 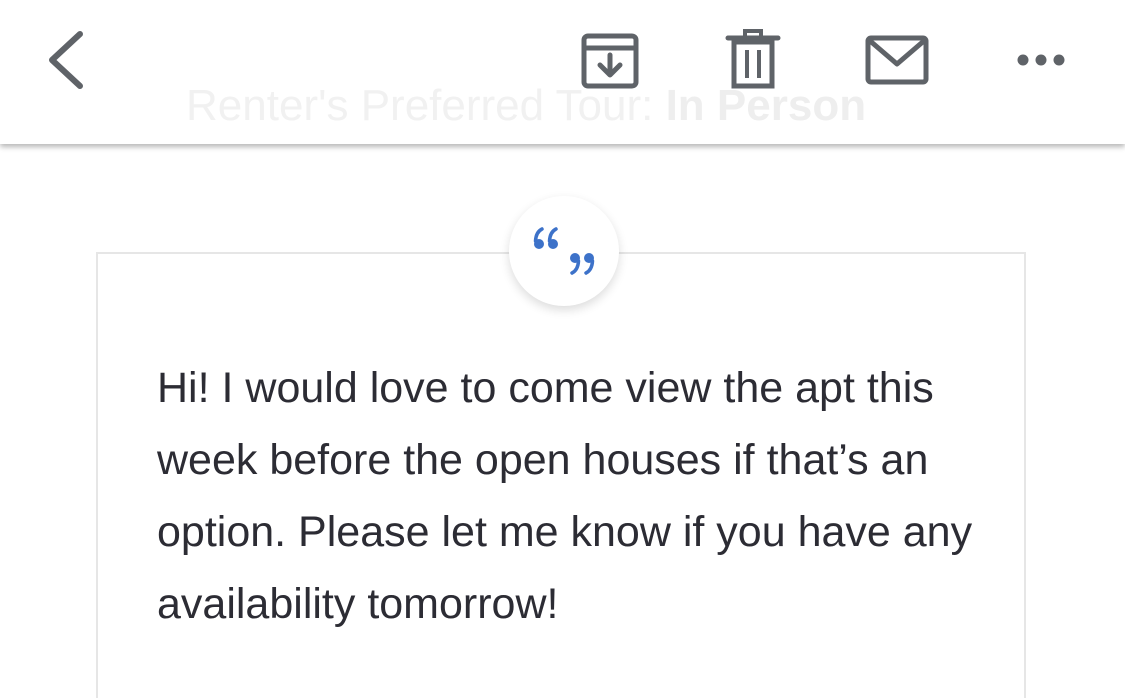 I want to click on archive-button, so click(x=610, y=61).